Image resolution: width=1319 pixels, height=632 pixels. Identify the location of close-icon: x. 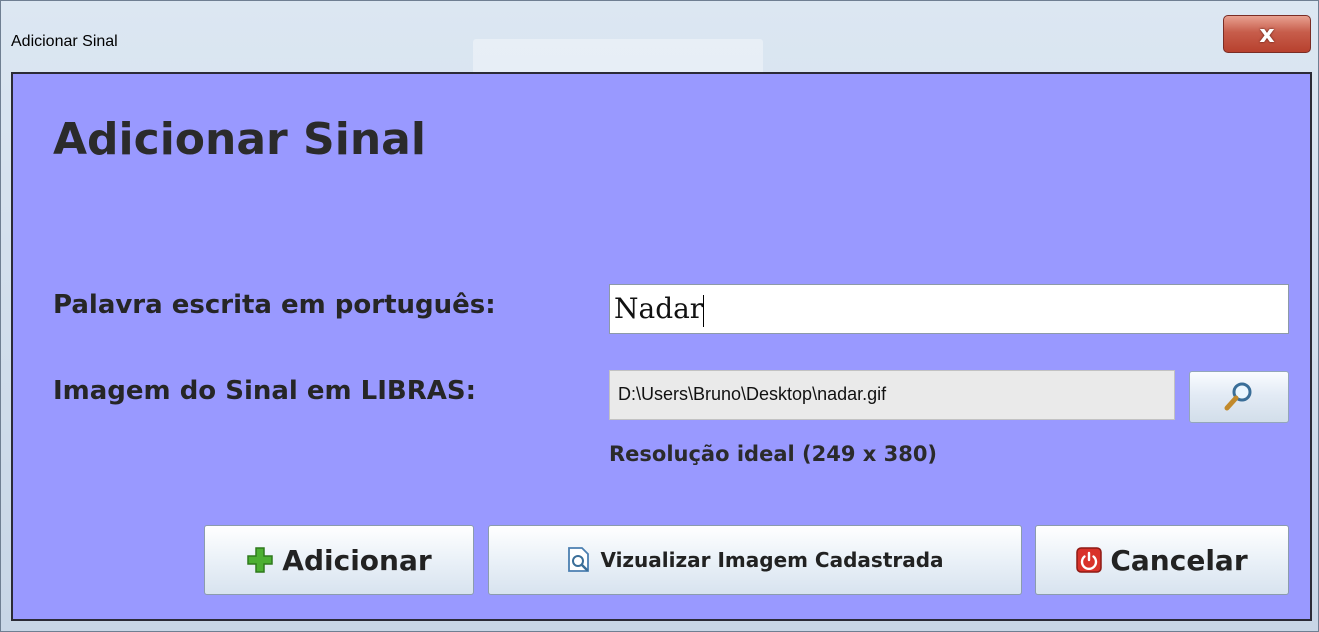
(1267, 34).